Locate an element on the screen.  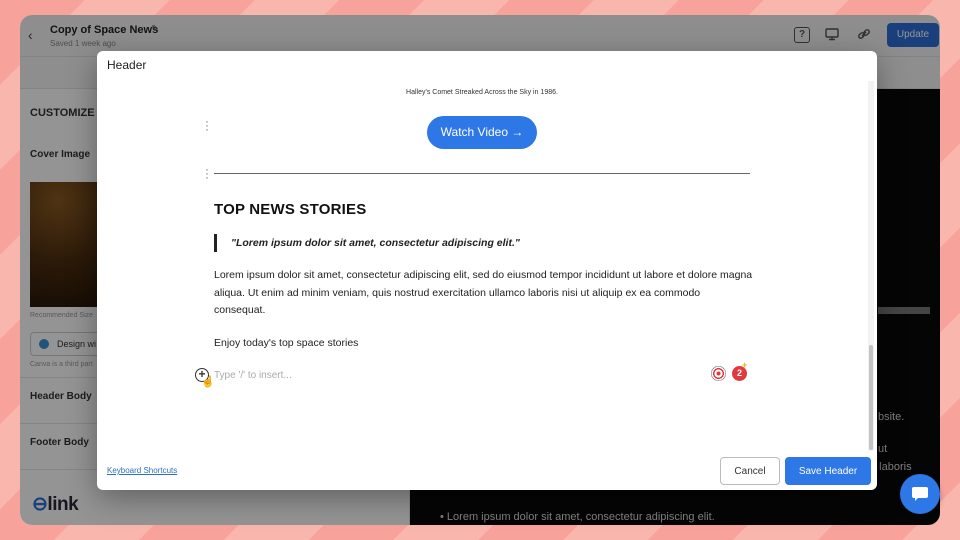
target-icon is located at coordinates (718, 373).